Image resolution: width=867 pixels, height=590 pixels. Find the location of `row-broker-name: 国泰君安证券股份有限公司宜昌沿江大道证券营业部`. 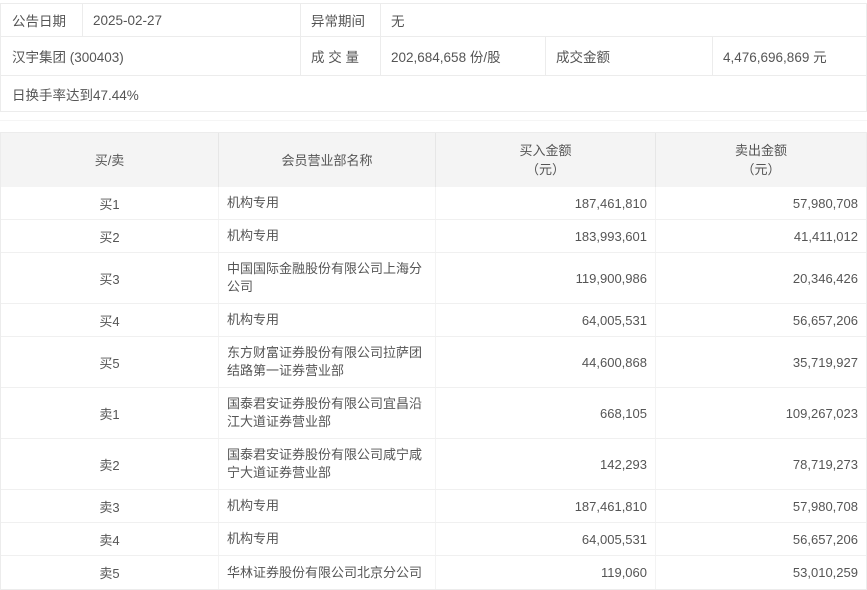

row-broker-name: 国泰君安证券股份有限公司宜昌沿江大道证券营业部 is located at coordinates (327, 413).